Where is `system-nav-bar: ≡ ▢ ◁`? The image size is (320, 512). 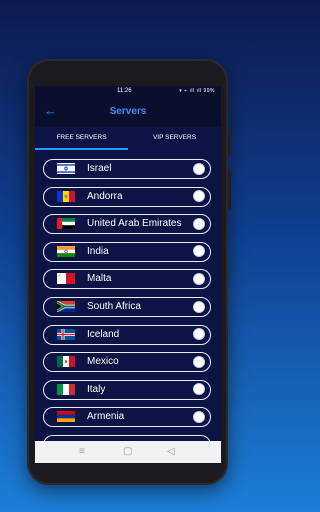 system-nav-bar: ≡ ▢ ◁ is located at coordinates (128, 452).